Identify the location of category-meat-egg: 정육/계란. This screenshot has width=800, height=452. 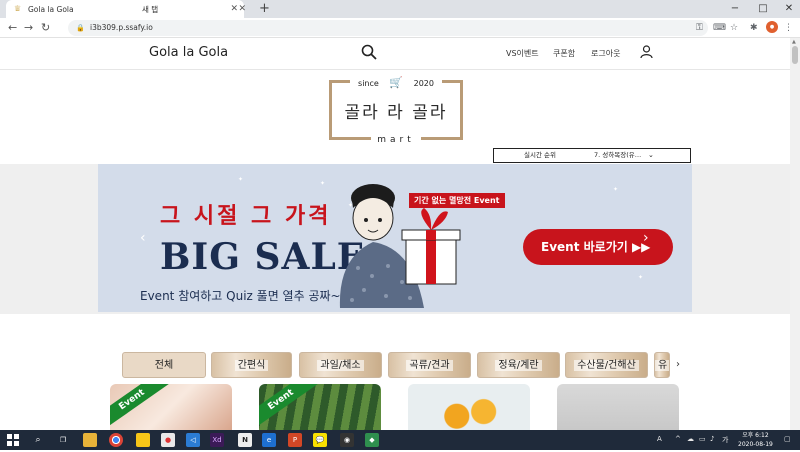
(518, 365).